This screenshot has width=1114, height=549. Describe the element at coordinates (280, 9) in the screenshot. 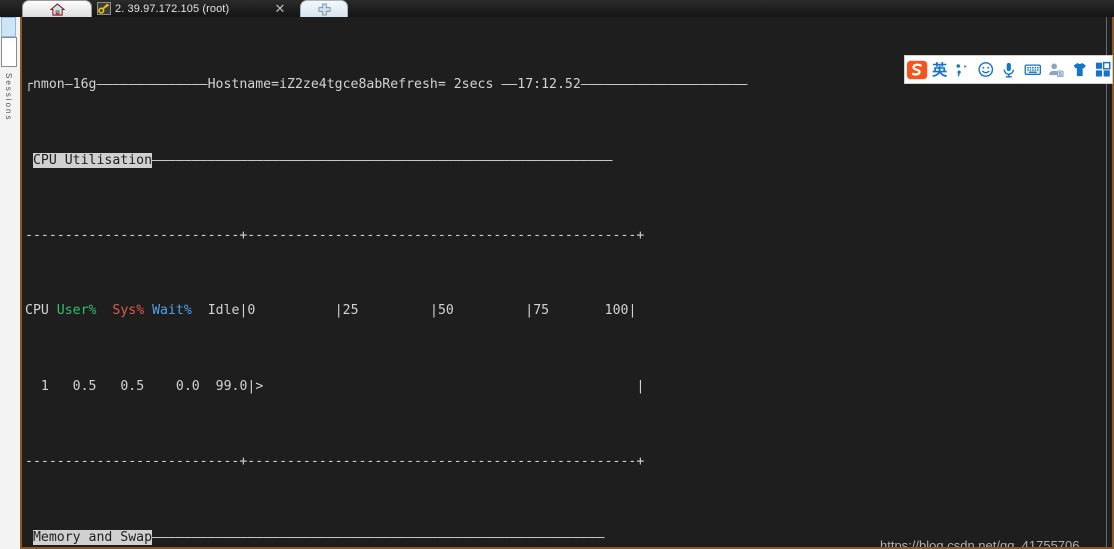

I see `close-tab-button: ✕` at that location.